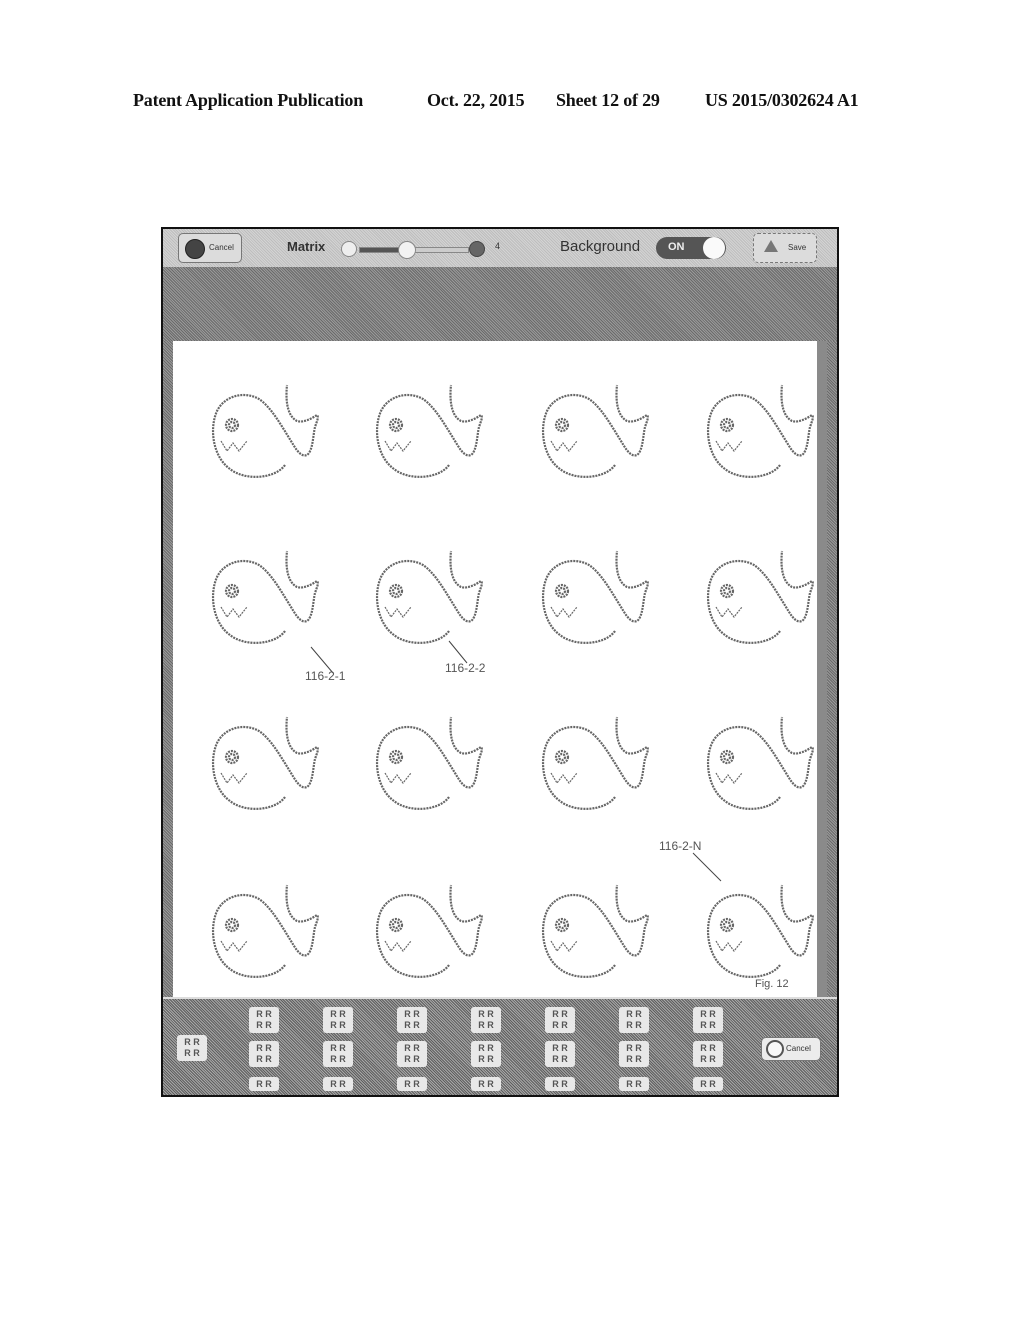 The height and width of the screenshot is (1320, 1024). I want to click on circle-icon, so click(775, 1049).